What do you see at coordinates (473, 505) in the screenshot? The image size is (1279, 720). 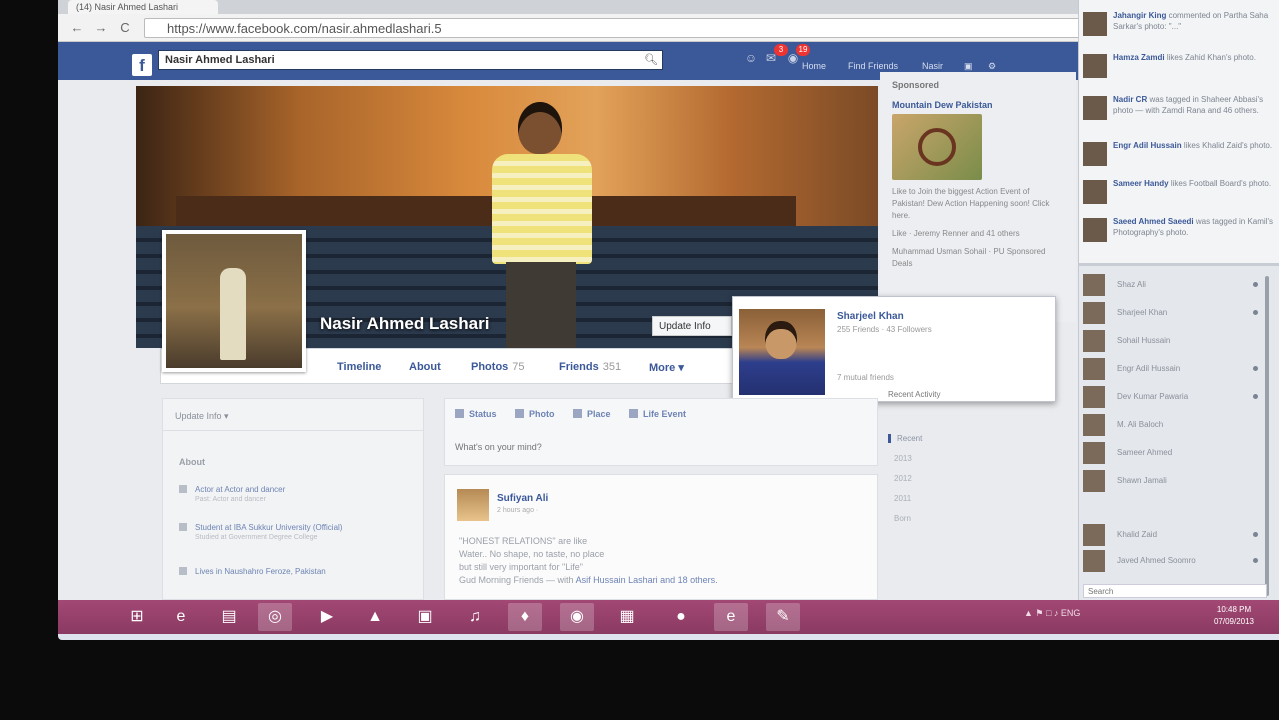 I see `post-author-avatar` at bounding box center [473, 505].